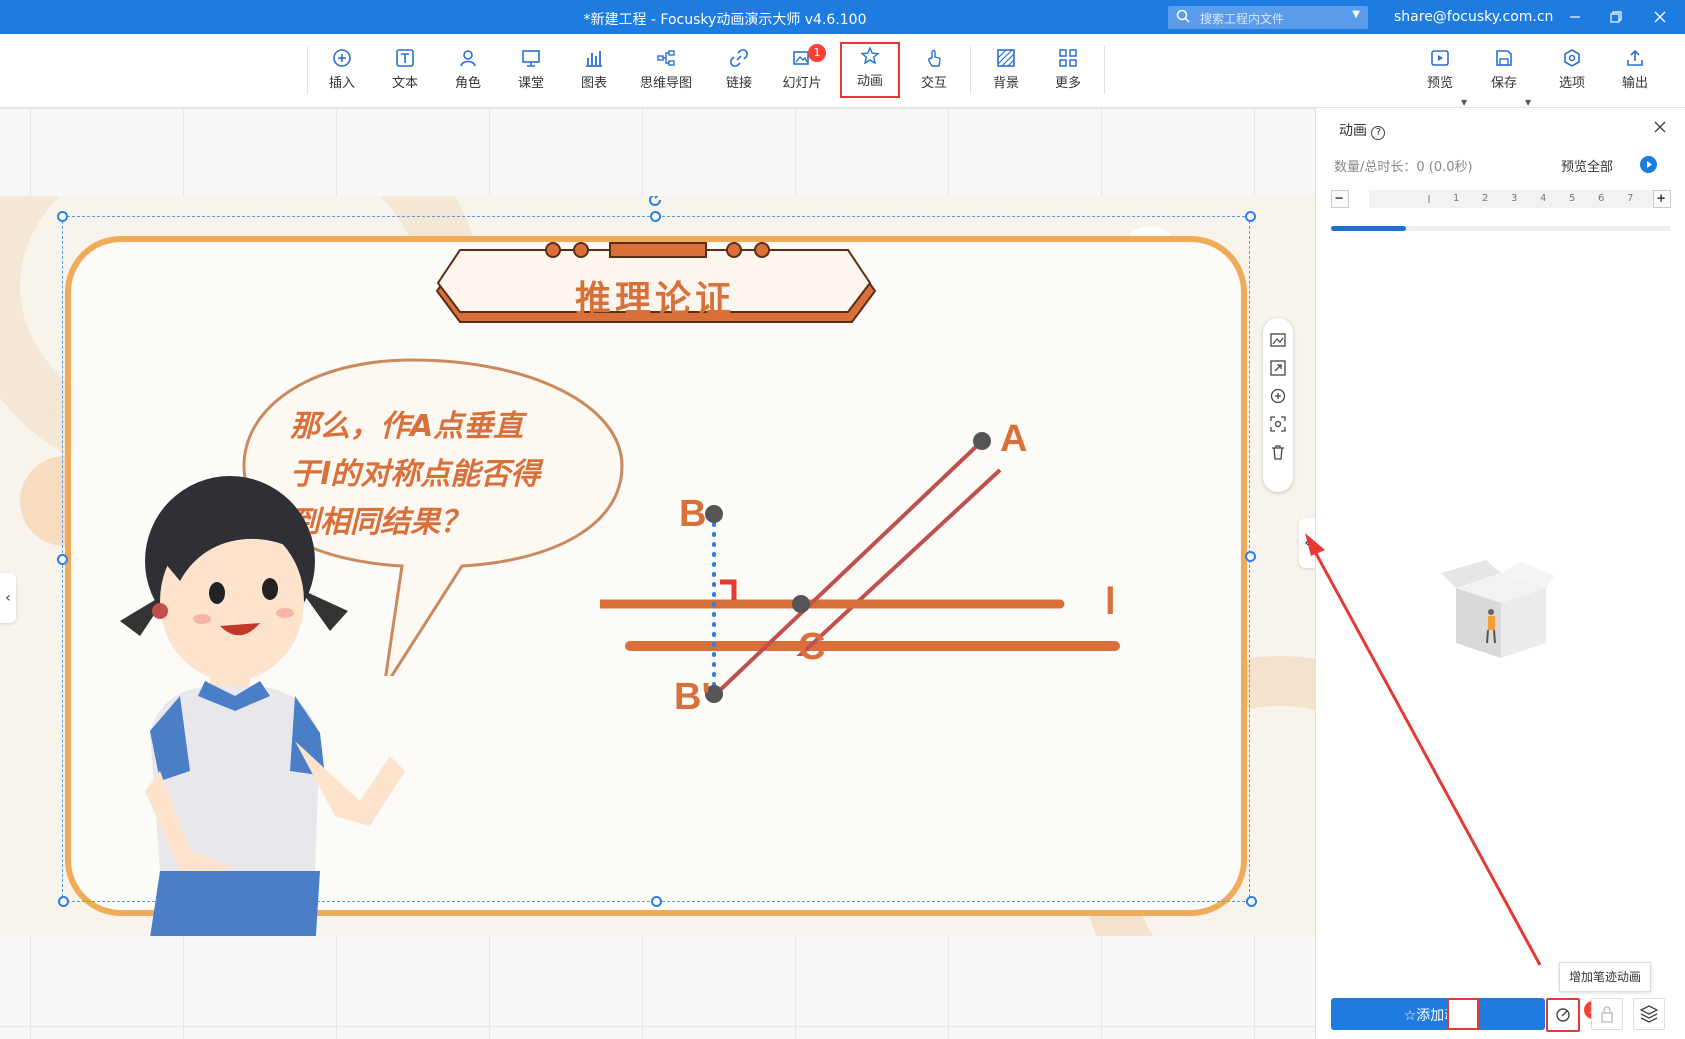 The image size is (1685, 1039). Describe the element at coordinates (832, 567) in the screenshot. I see `geometry-diagram-overlay` at that location.